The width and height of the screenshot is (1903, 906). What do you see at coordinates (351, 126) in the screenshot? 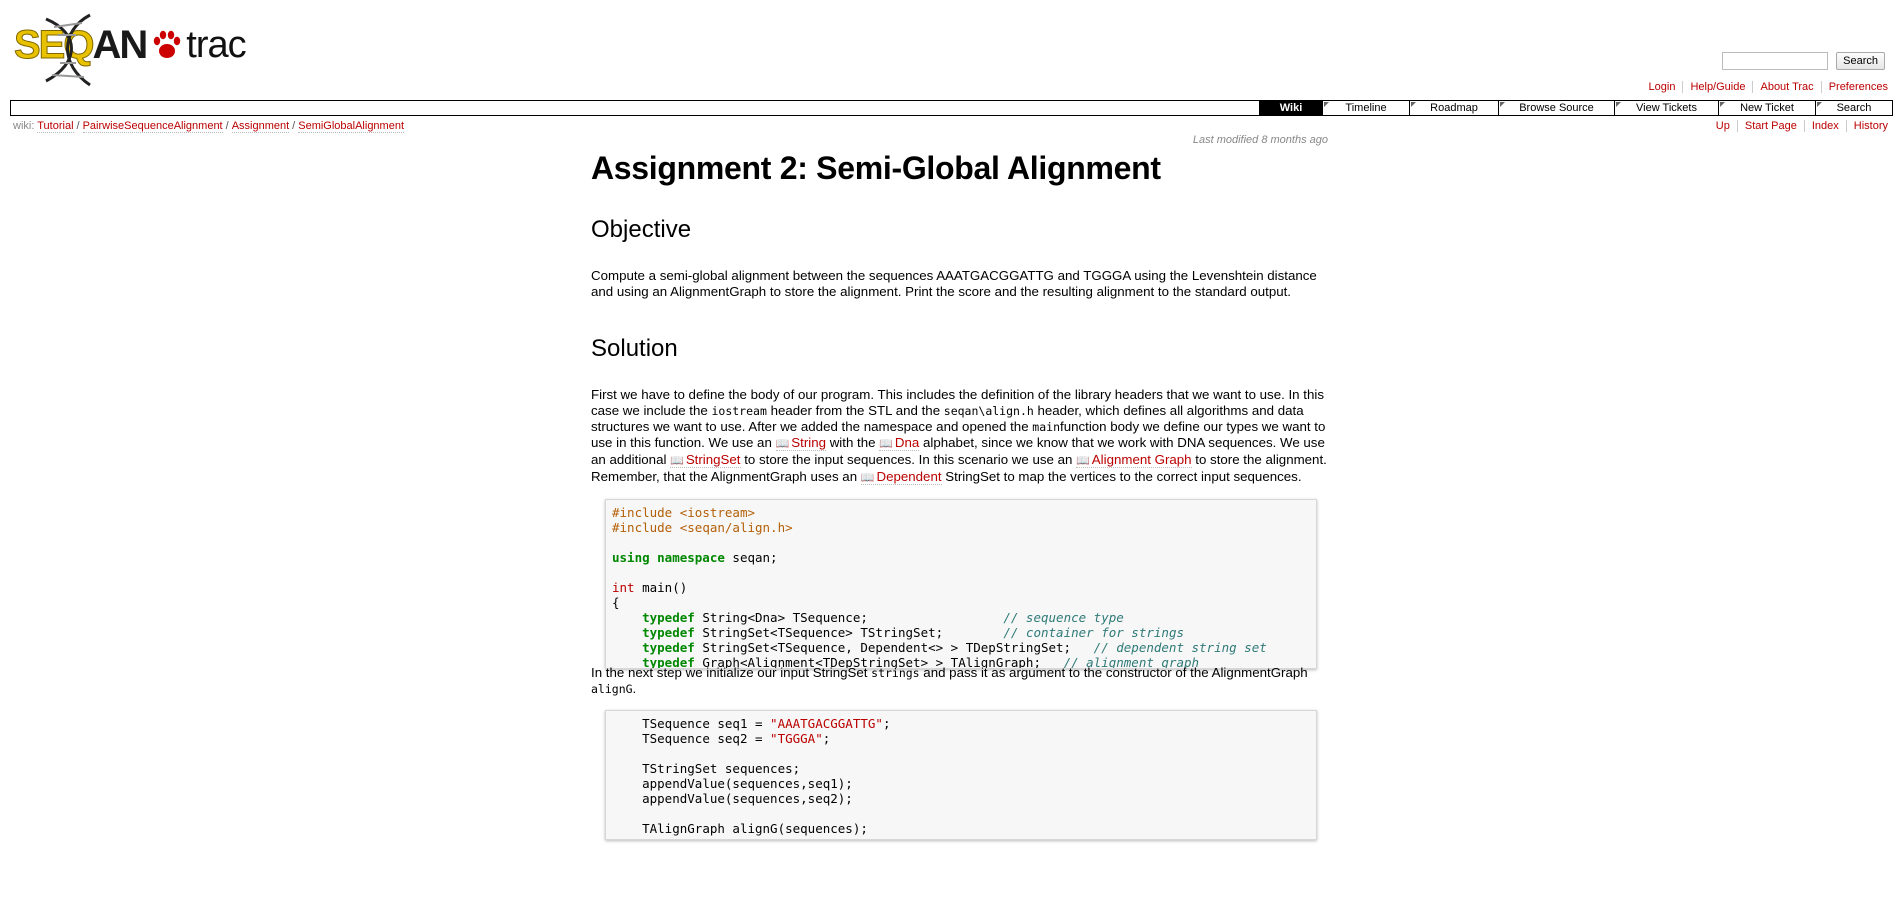
I see `breadcrumb-semiglobal: SemiGlobalAlignment` at bounding box center [351, 126].